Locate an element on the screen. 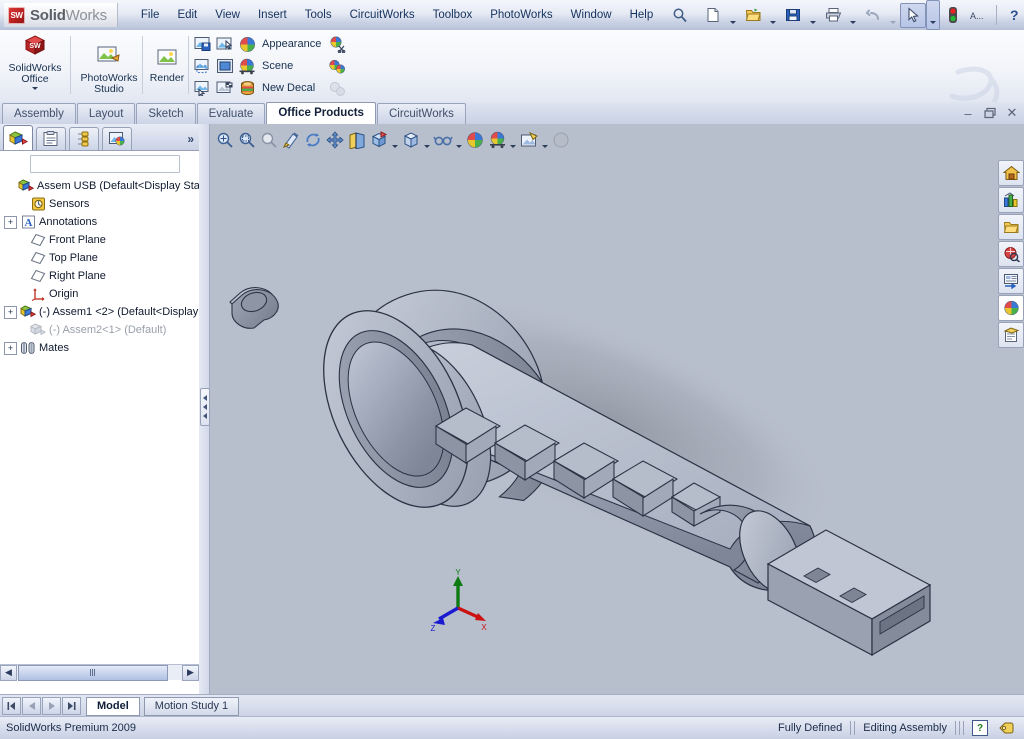 This screenshot has width=1024, height=739. menu-photoworks: PhotoWorks is located at coordinates (521, 15).